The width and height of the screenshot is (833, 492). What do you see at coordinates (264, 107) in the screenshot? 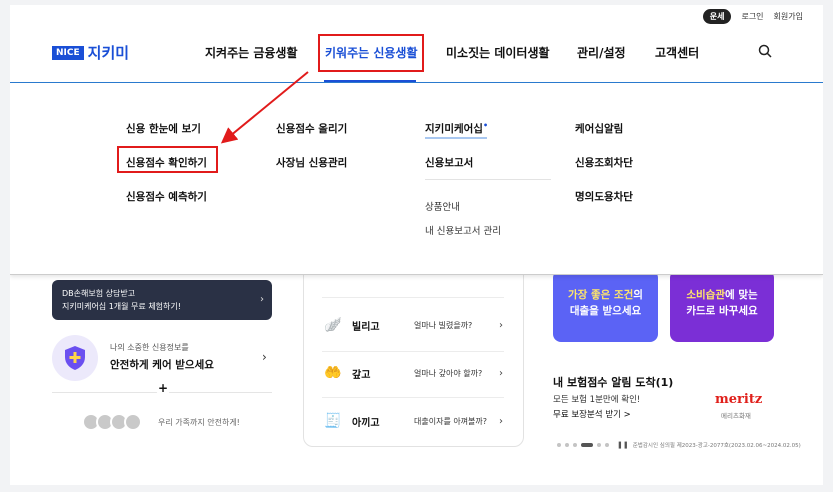
I see `annotation-arrow` at bounding box center [264, 107].